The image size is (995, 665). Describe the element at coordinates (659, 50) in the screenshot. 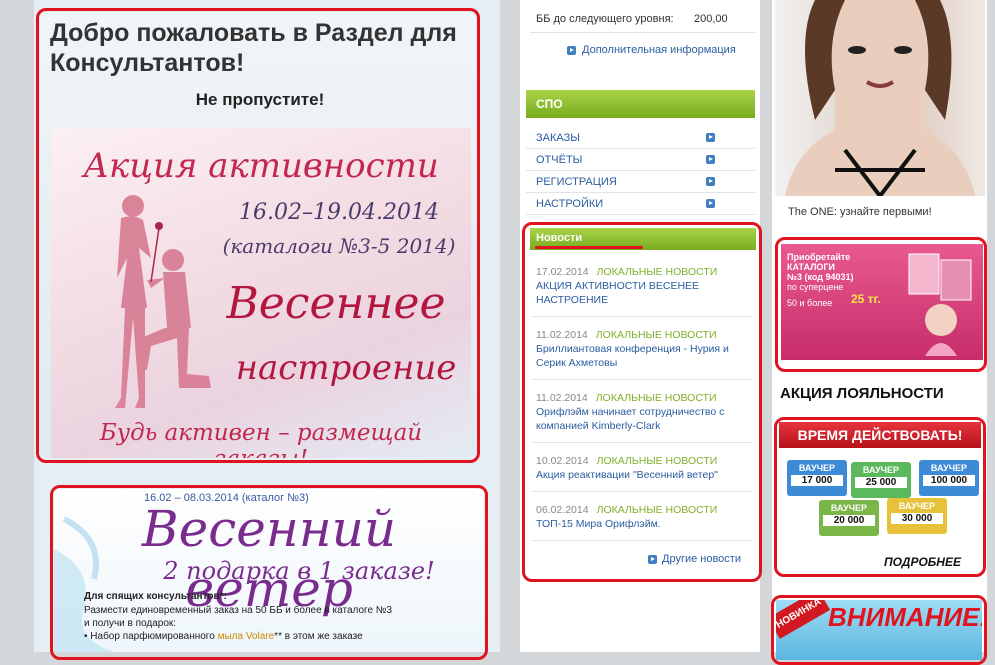

I see `more-info-link: Дополнительная информация` at that location.